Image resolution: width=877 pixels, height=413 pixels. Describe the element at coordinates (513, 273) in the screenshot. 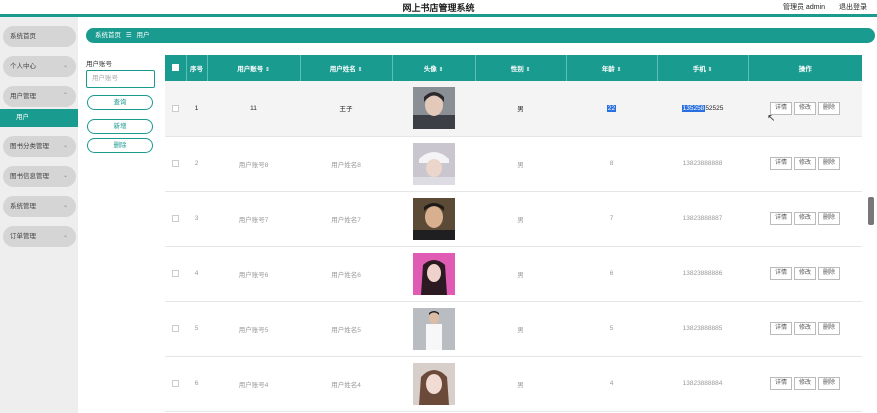

I see `table-row: 4 用户账号6 用户姓名6 男 6 13823888886 详情 修改 删除` at that location.